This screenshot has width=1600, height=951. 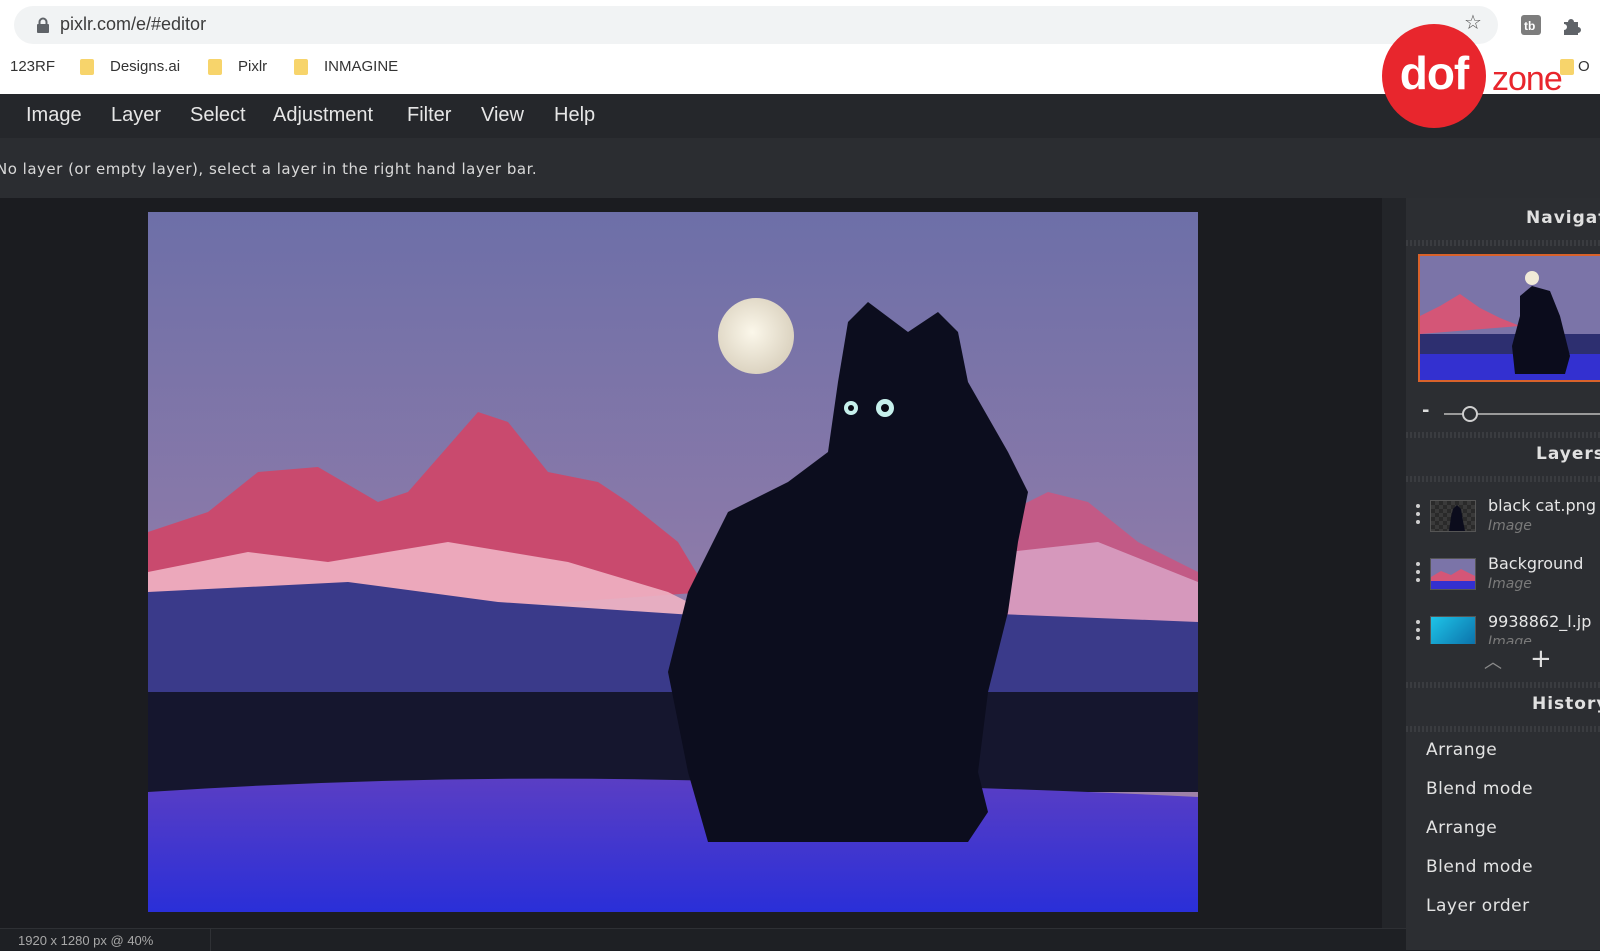 What do you see at coordinates (574, 115) in the screenshot?
I see `menu-help: Help` at bounding box center [574, 115].